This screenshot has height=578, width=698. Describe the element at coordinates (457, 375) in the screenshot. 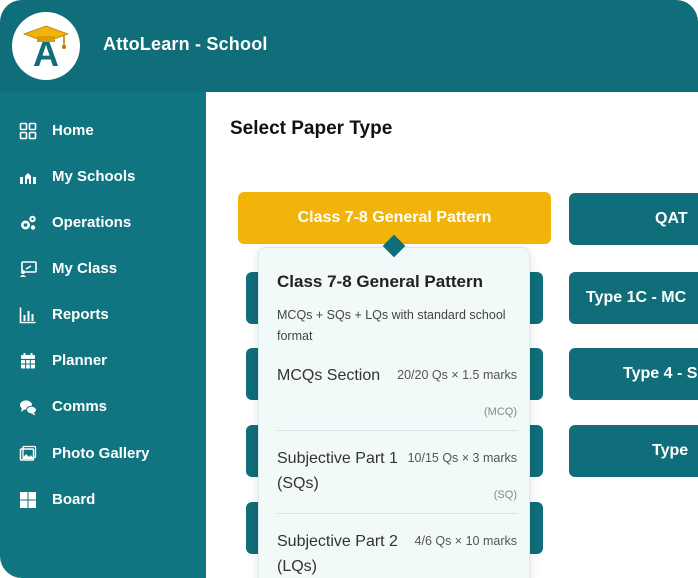

I see `section-info: 20/20 Qs × 1.5 marks` at that location.